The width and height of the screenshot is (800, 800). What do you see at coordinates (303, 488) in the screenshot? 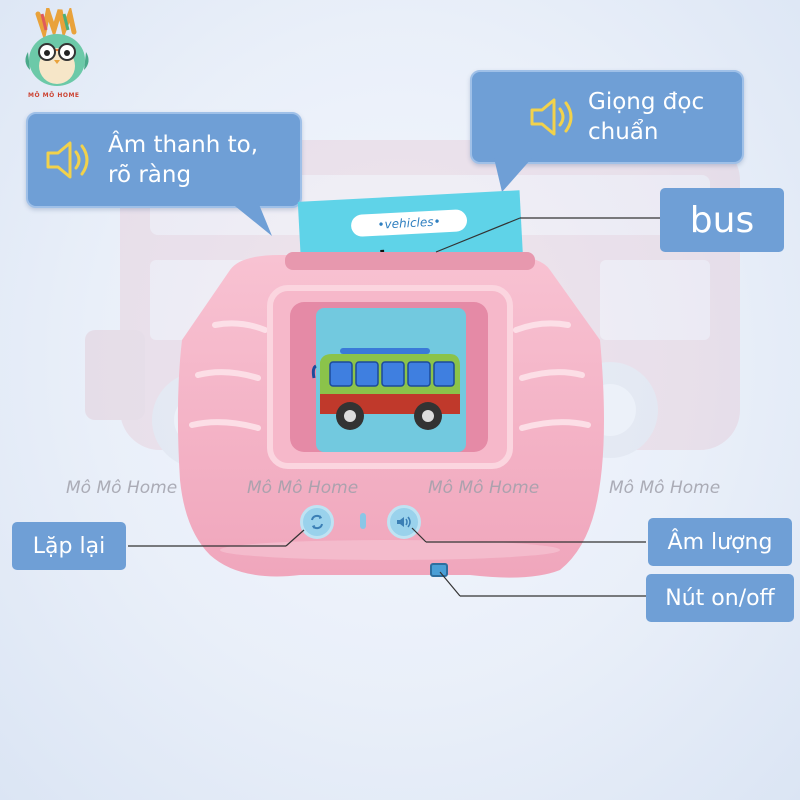
I see `watermark-2: Mô Mô Home` at bounding box center [303, 488].